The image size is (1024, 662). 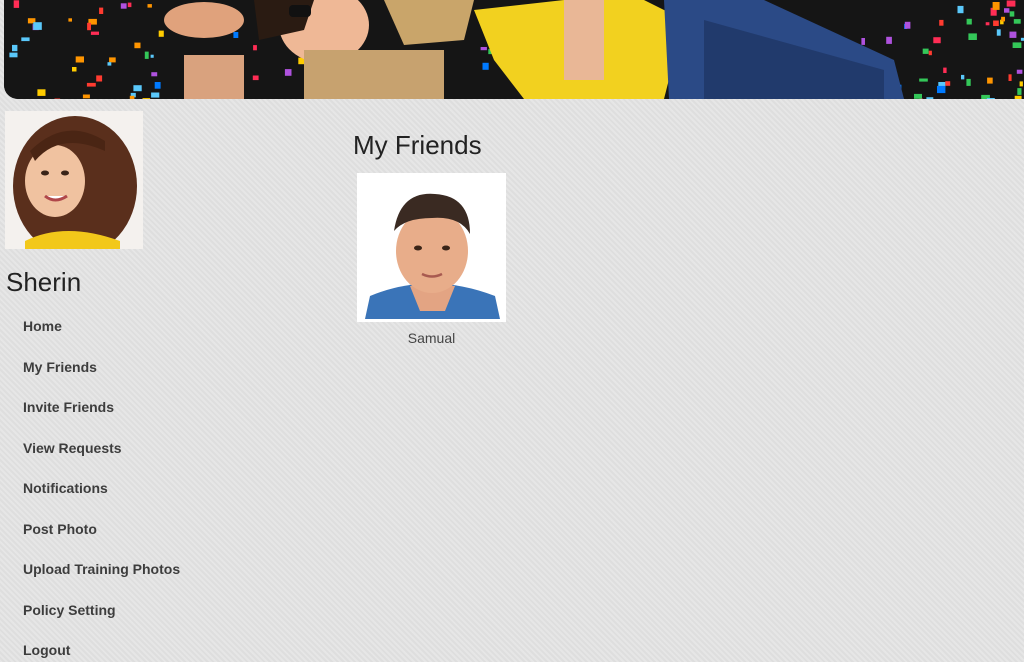 I want to click on profile-name: Sherin, so click(x=44, y=282).